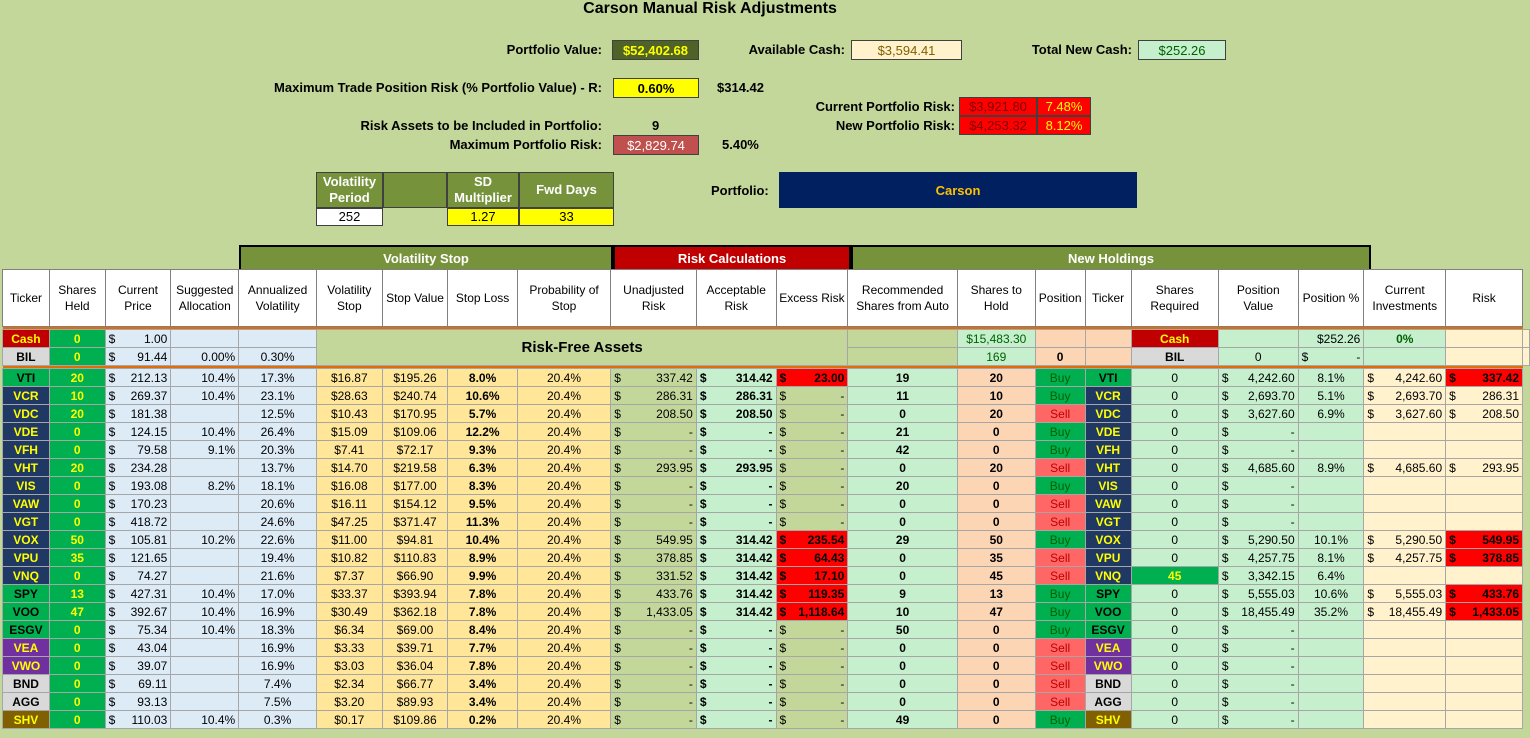  Describe the element at coordinates (26, 503) in the screenshot. I see `ticker-cell: VAW` at that location.